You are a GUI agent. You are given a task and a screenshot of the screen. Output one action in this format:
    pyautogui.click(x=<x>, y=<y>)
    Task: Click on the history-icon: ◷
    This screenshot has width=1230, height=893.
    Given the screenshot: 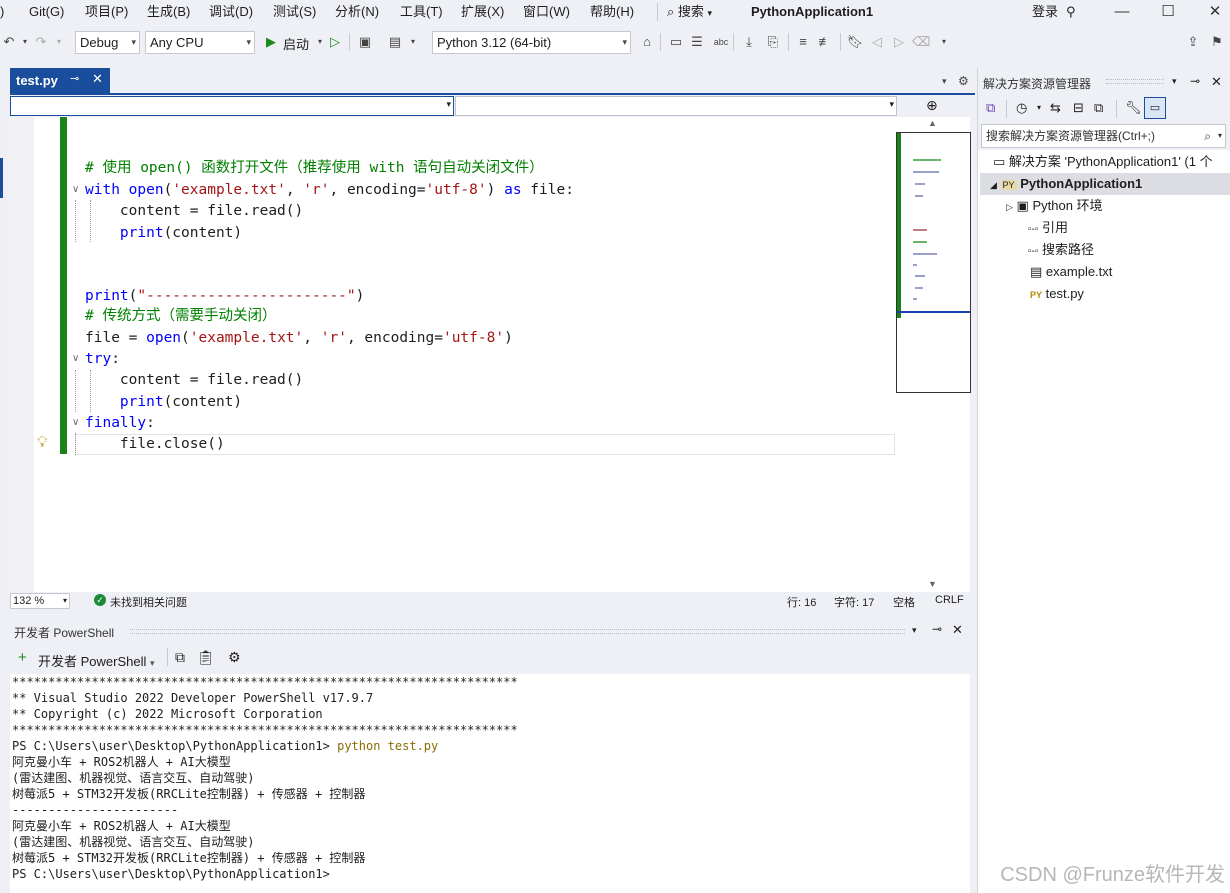 What is the action you would take?
    pyautogui.click(x=1021, y=108)
    